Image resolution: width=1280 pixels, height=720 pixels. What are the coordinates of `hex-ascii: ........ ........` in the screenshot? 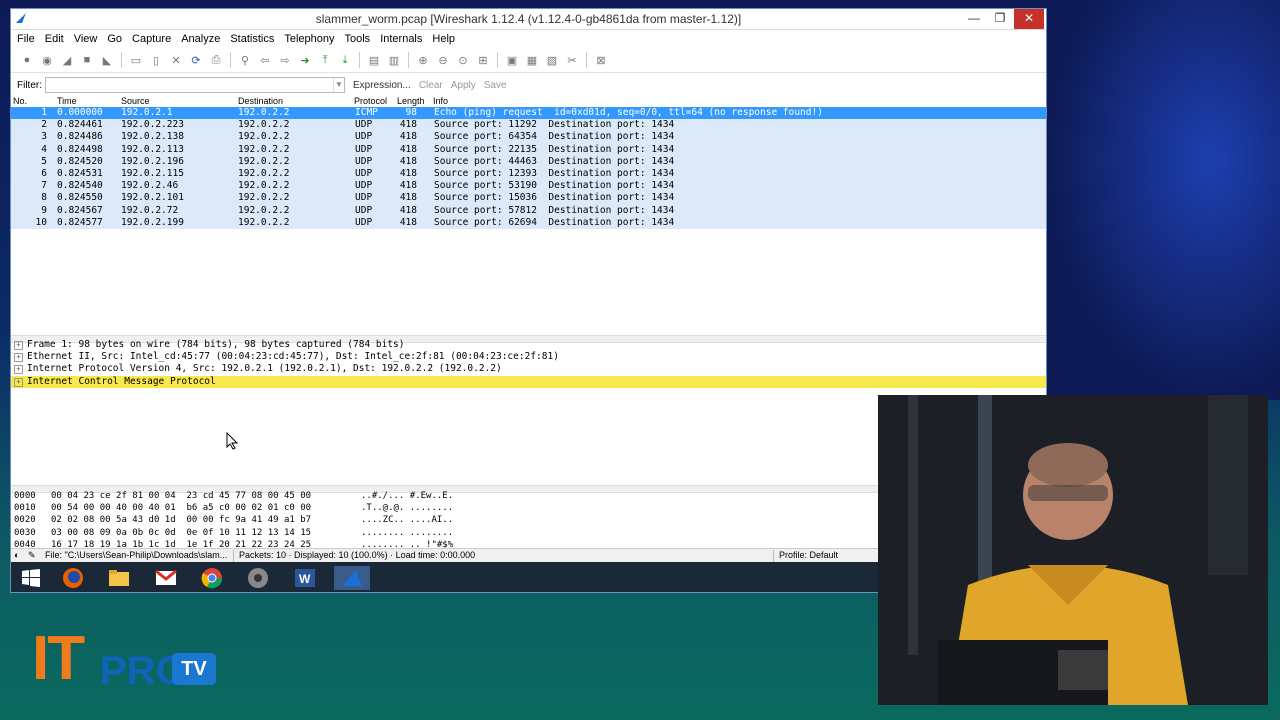 It's located at (407, 532).